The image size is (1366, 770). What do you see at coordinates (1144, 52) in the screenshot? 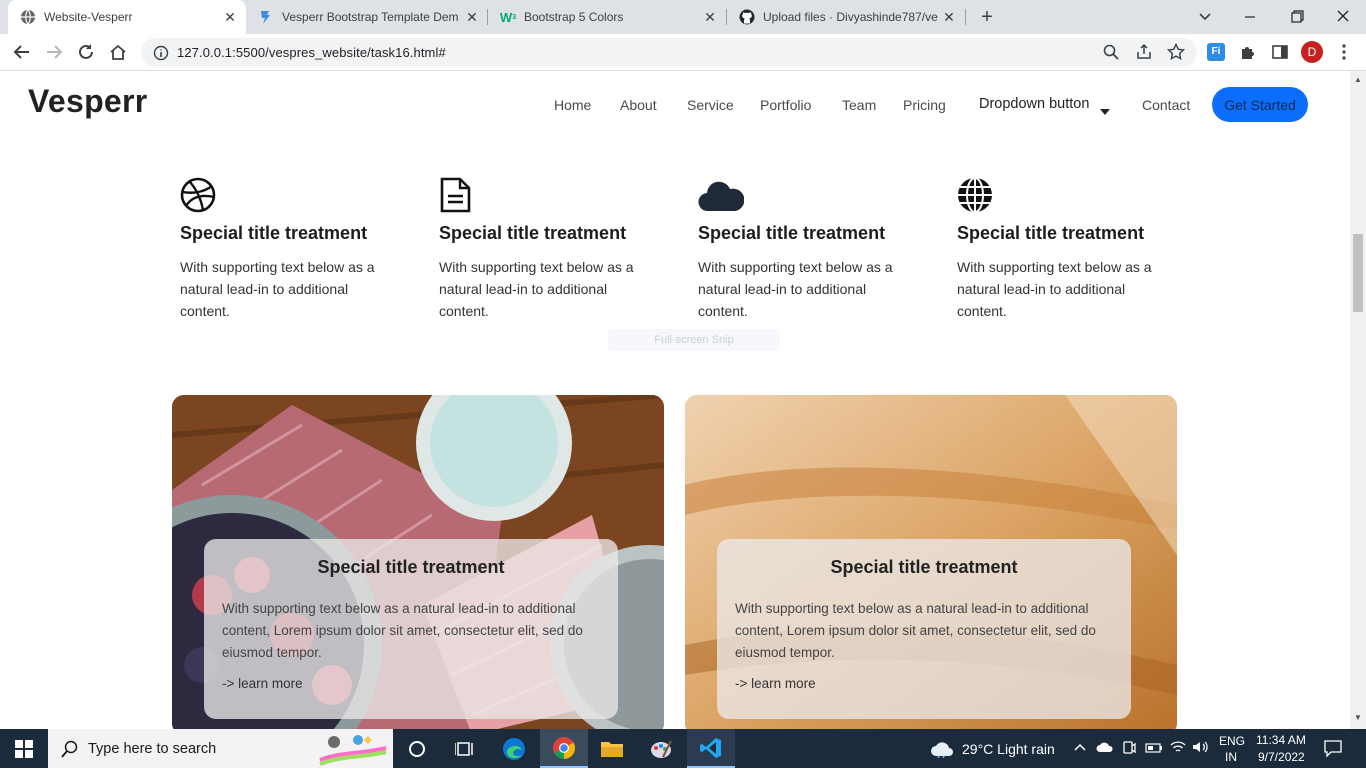
I see `share-icon` at bounding box center [1144, 52].